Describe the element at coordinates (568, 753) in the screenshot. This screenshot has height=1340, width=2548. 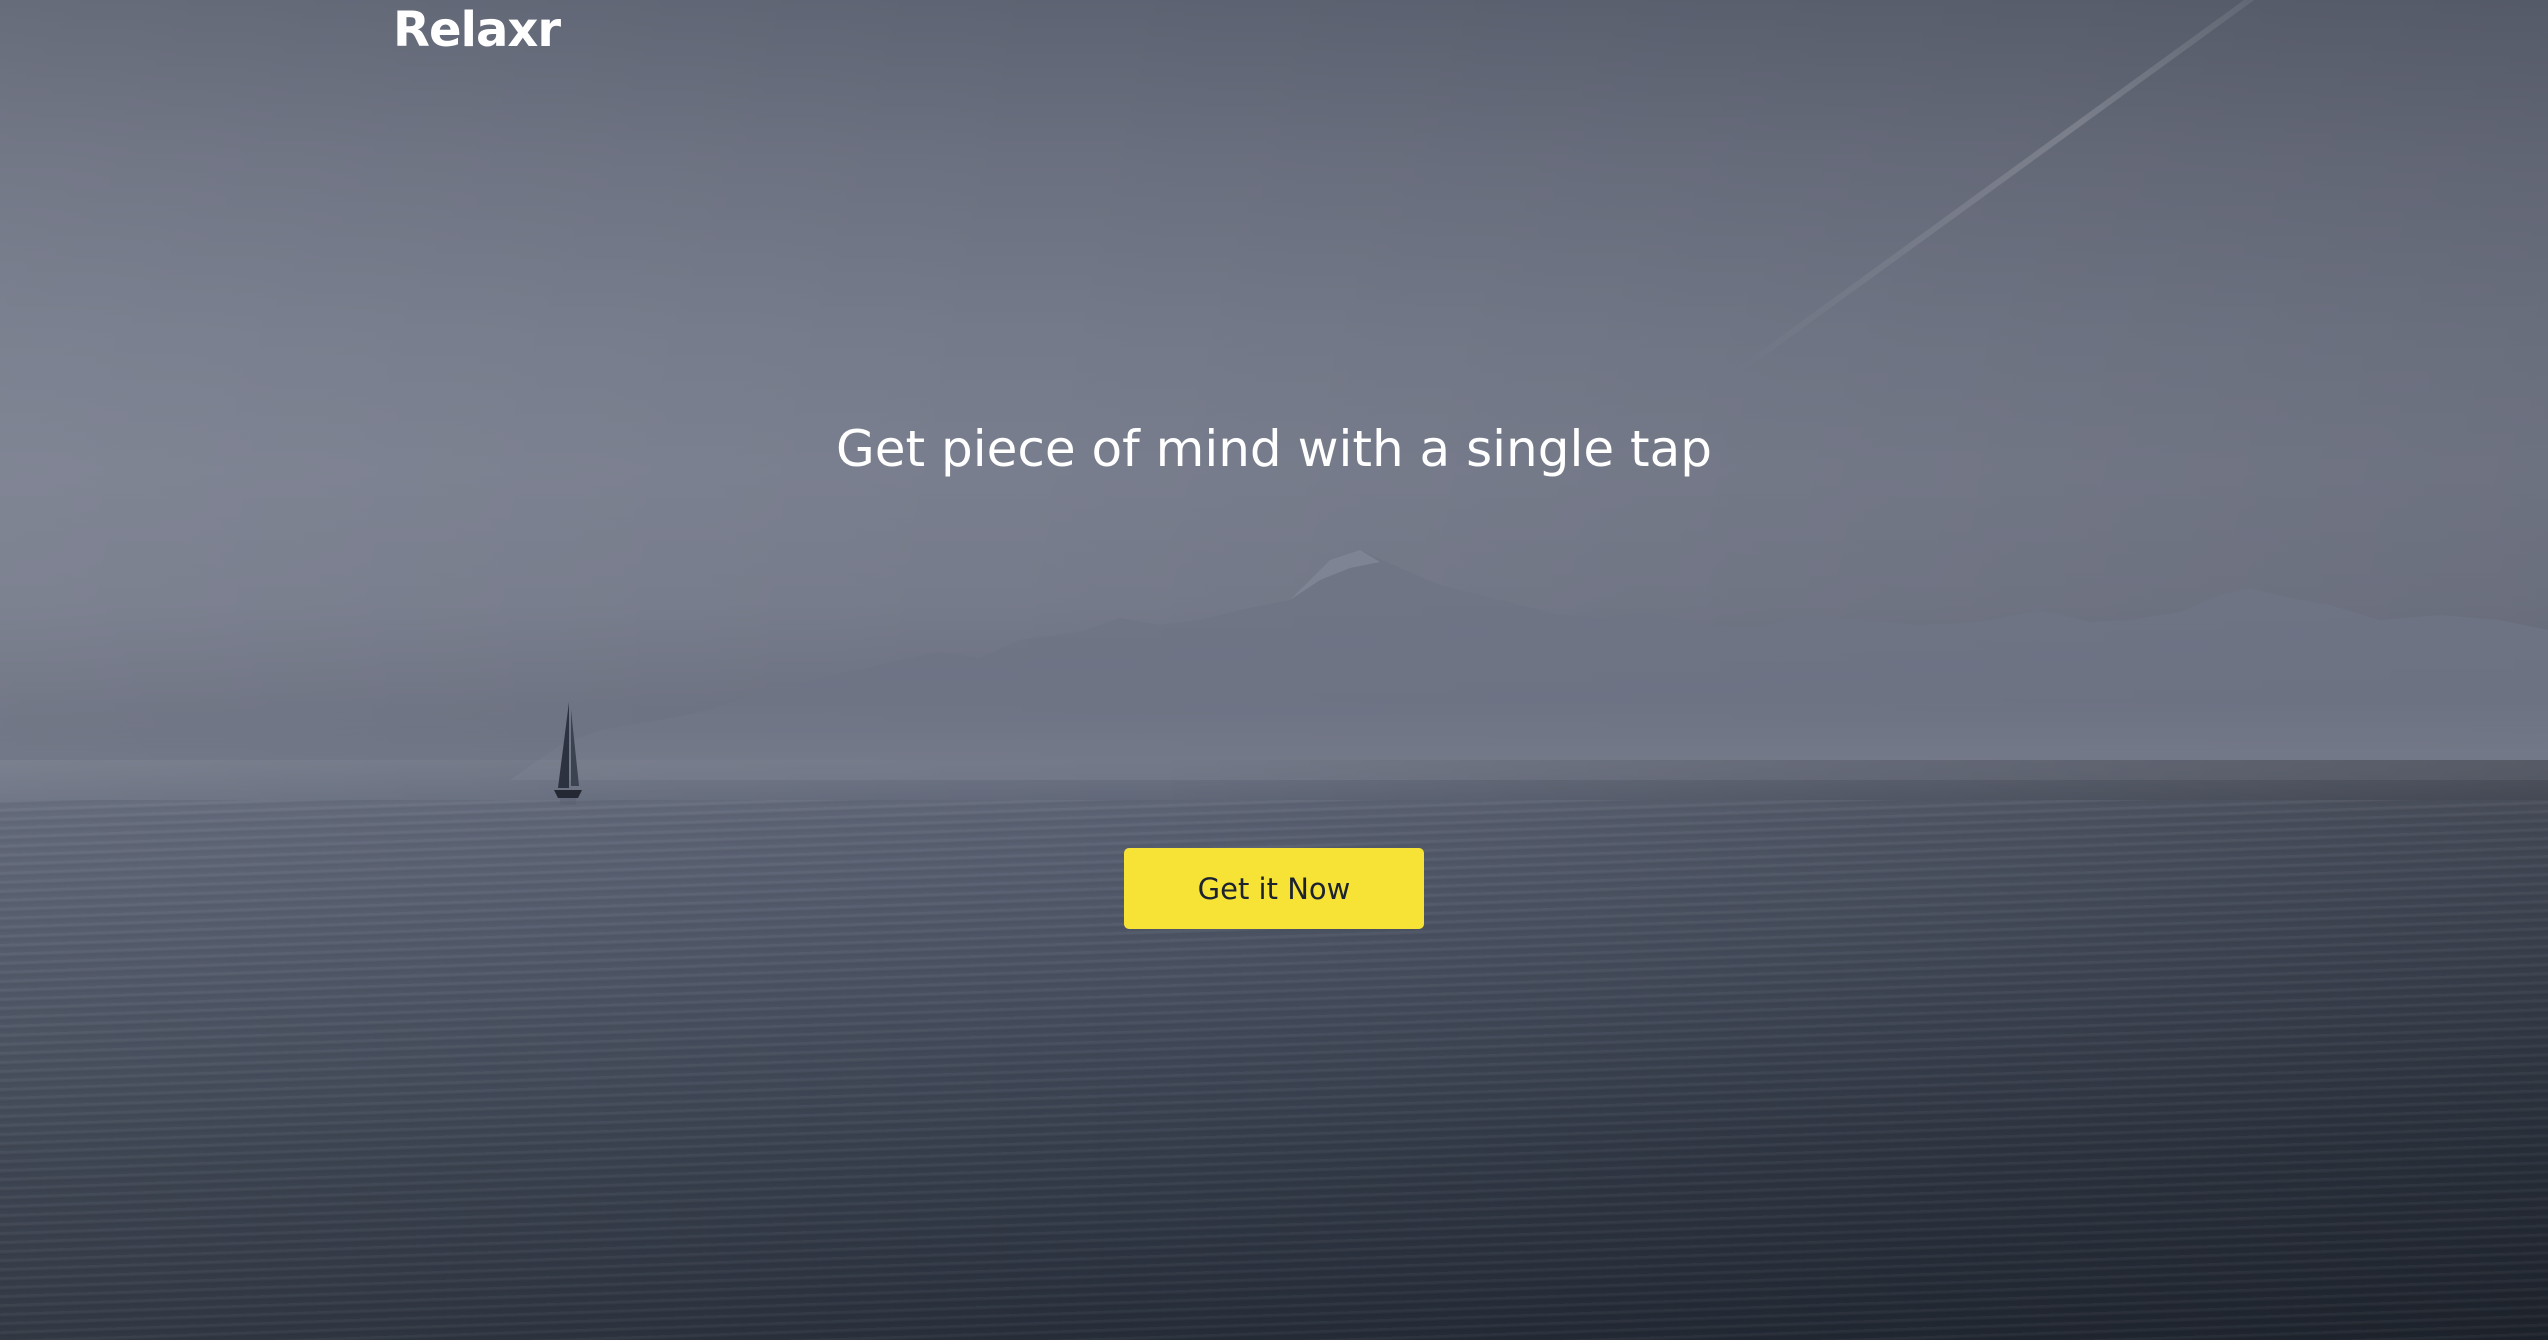
I see `sailboat-icon` at that location.